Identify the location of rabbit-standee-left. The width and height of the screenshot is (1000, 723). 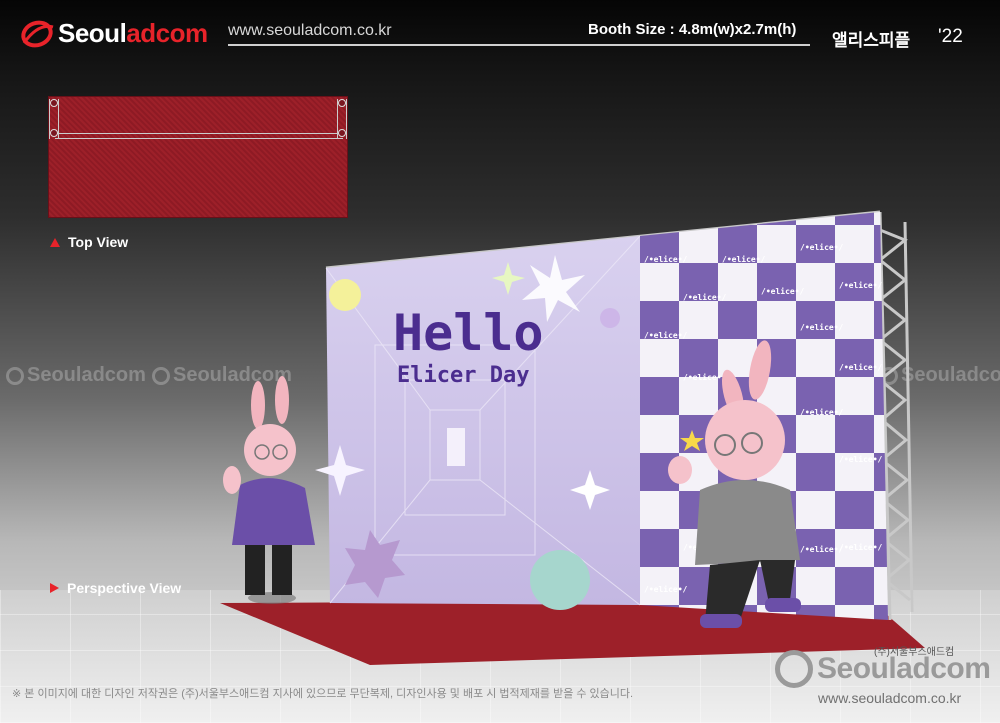
(269, 490).